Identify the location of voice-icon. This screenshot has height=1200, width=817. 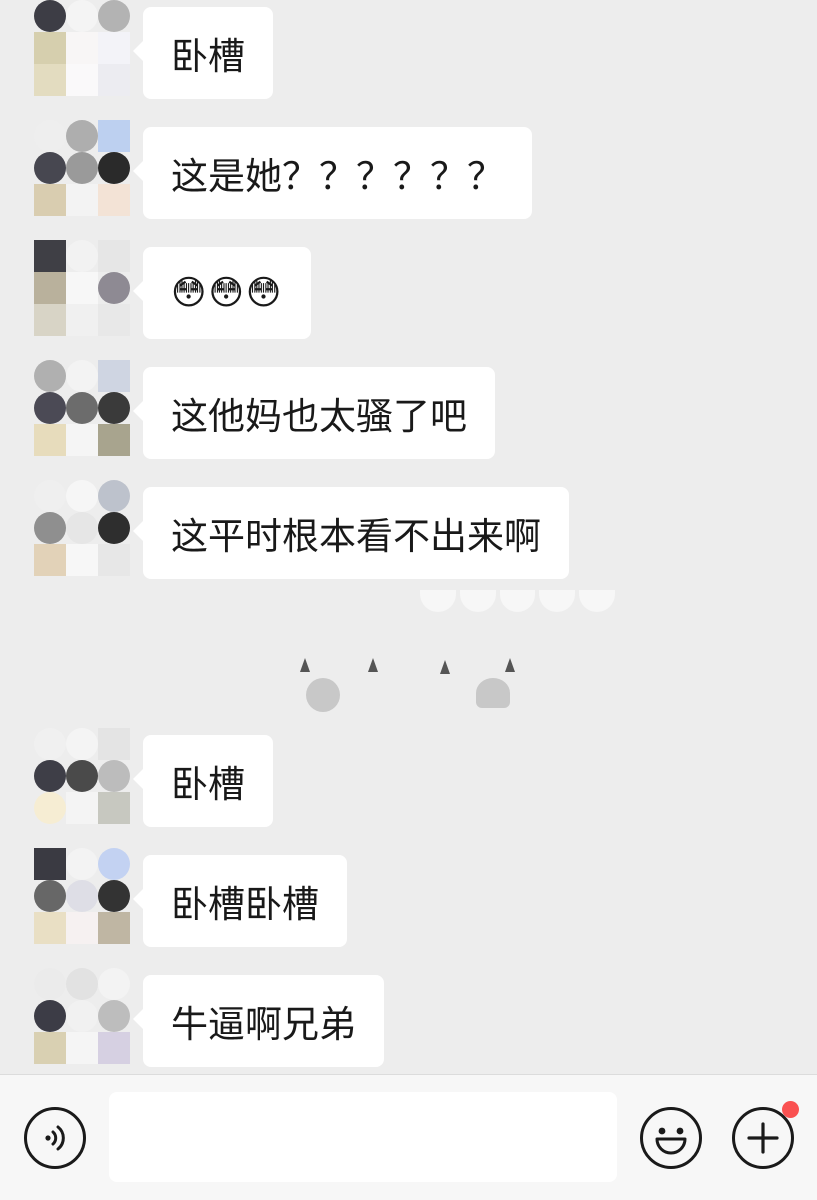
(55, 1138).